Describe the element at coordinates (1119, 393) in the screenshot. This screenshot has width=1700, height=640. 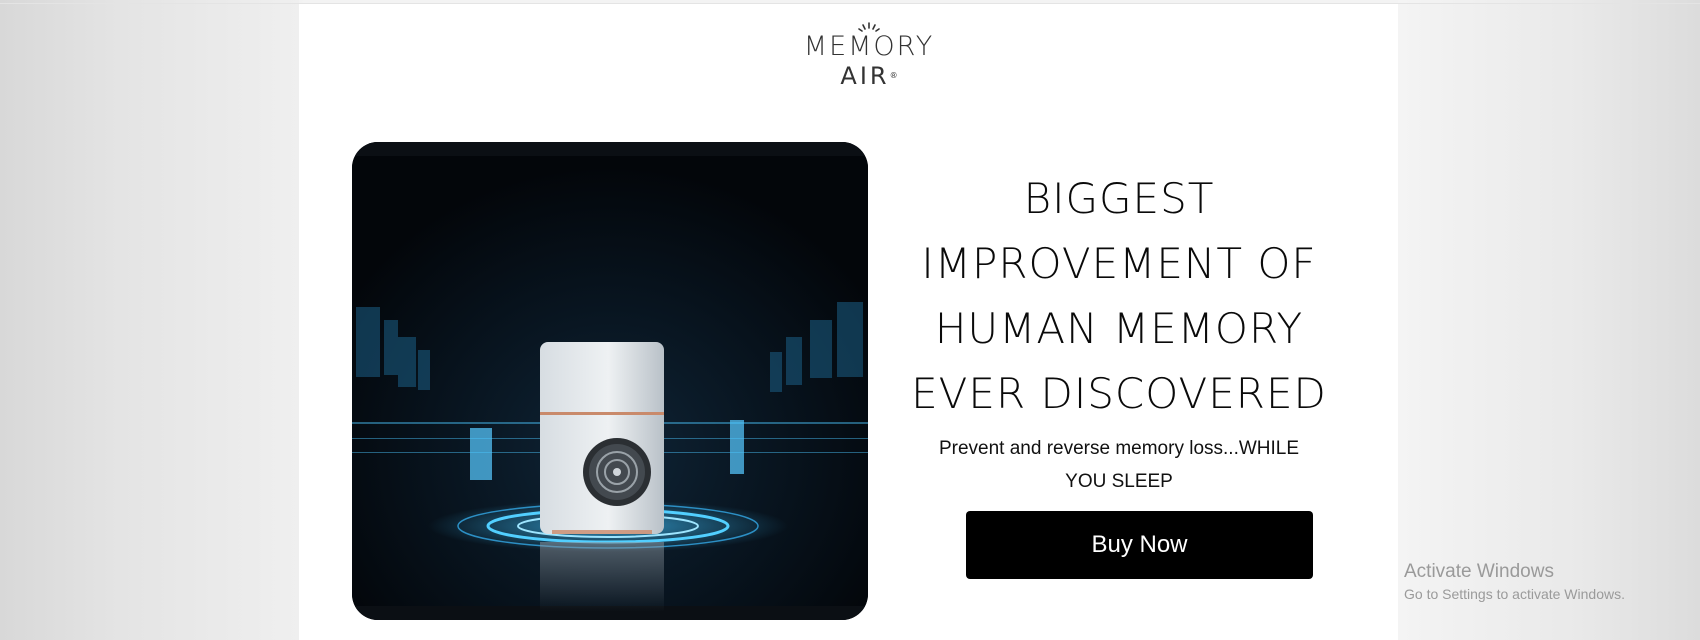
I see `headline-line-4: EVER DISCOVERED` at that location.